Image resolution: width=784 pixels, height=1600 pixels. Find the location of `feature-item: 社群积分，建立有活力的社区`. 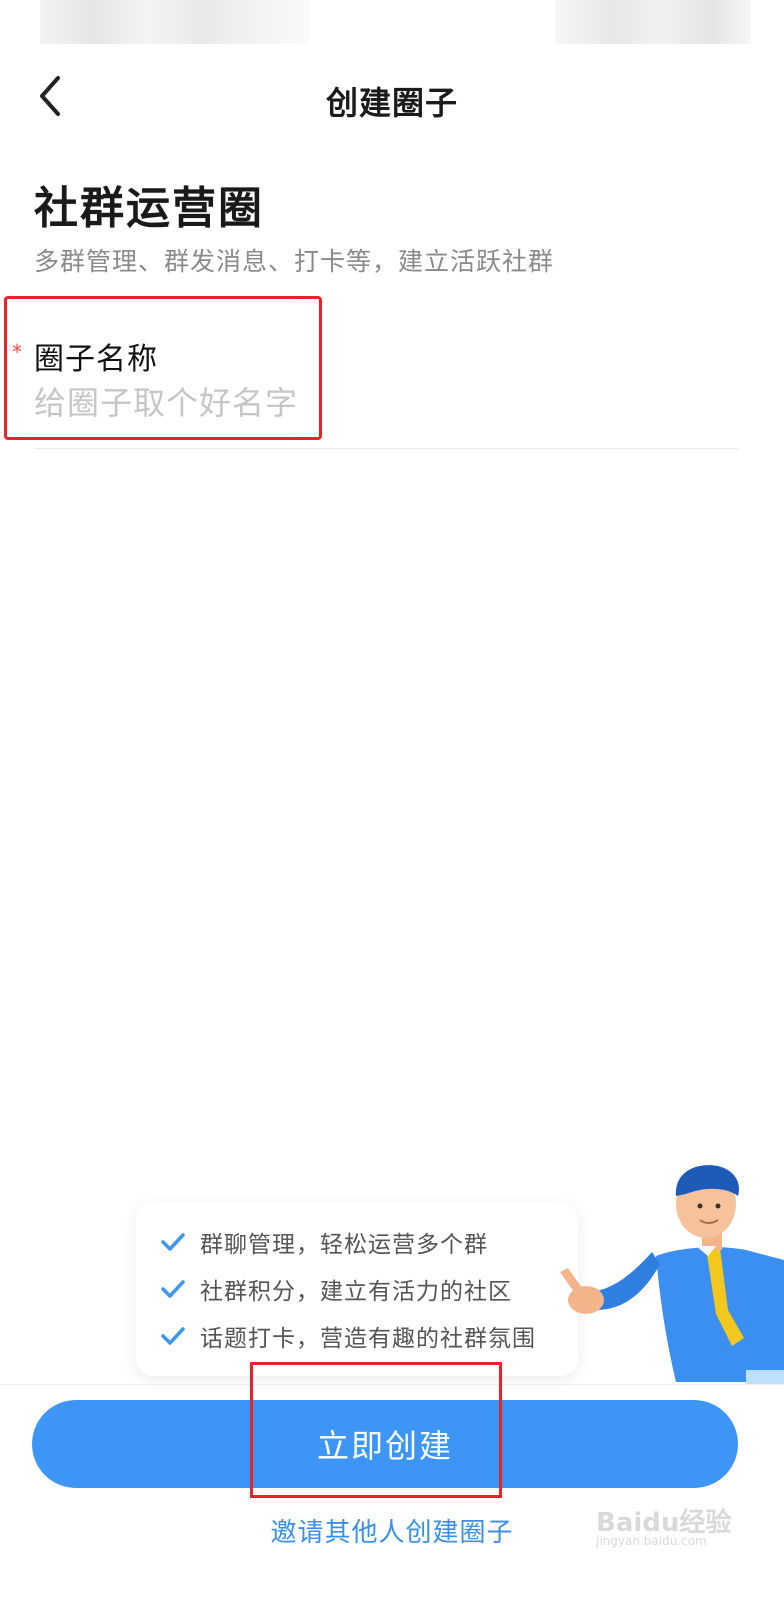

feature-item: 社群积分，建立有活力的社区 is located at coordinates (336, 1289).